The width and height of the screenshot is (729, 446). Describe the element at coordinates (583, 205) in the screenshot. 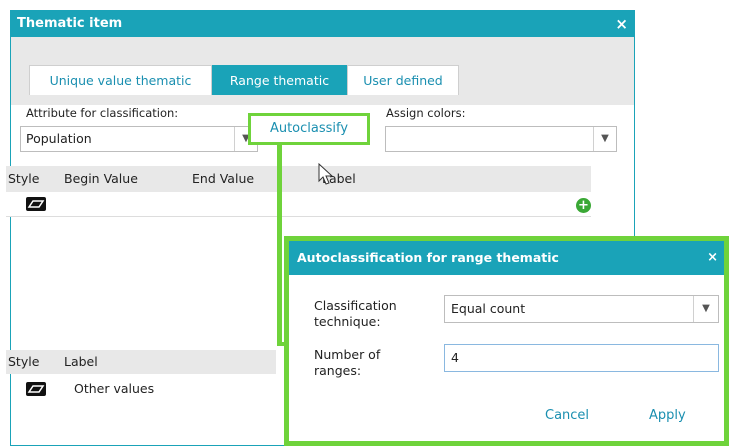

I see `add-icon: +` at that location.